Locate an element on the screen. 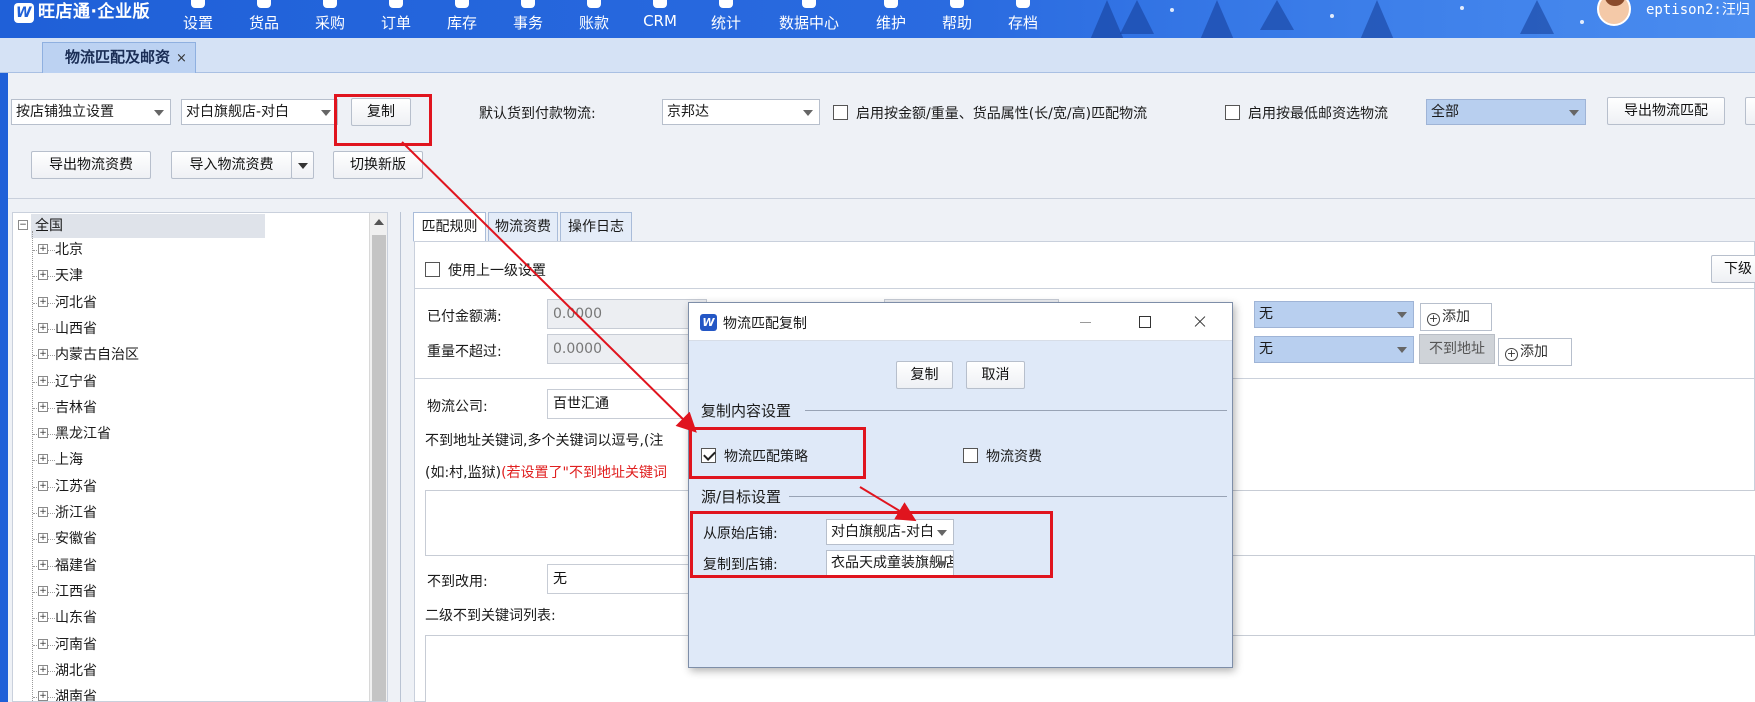  menu-item-archive: 存档 is located at coordinates (1023, 19).